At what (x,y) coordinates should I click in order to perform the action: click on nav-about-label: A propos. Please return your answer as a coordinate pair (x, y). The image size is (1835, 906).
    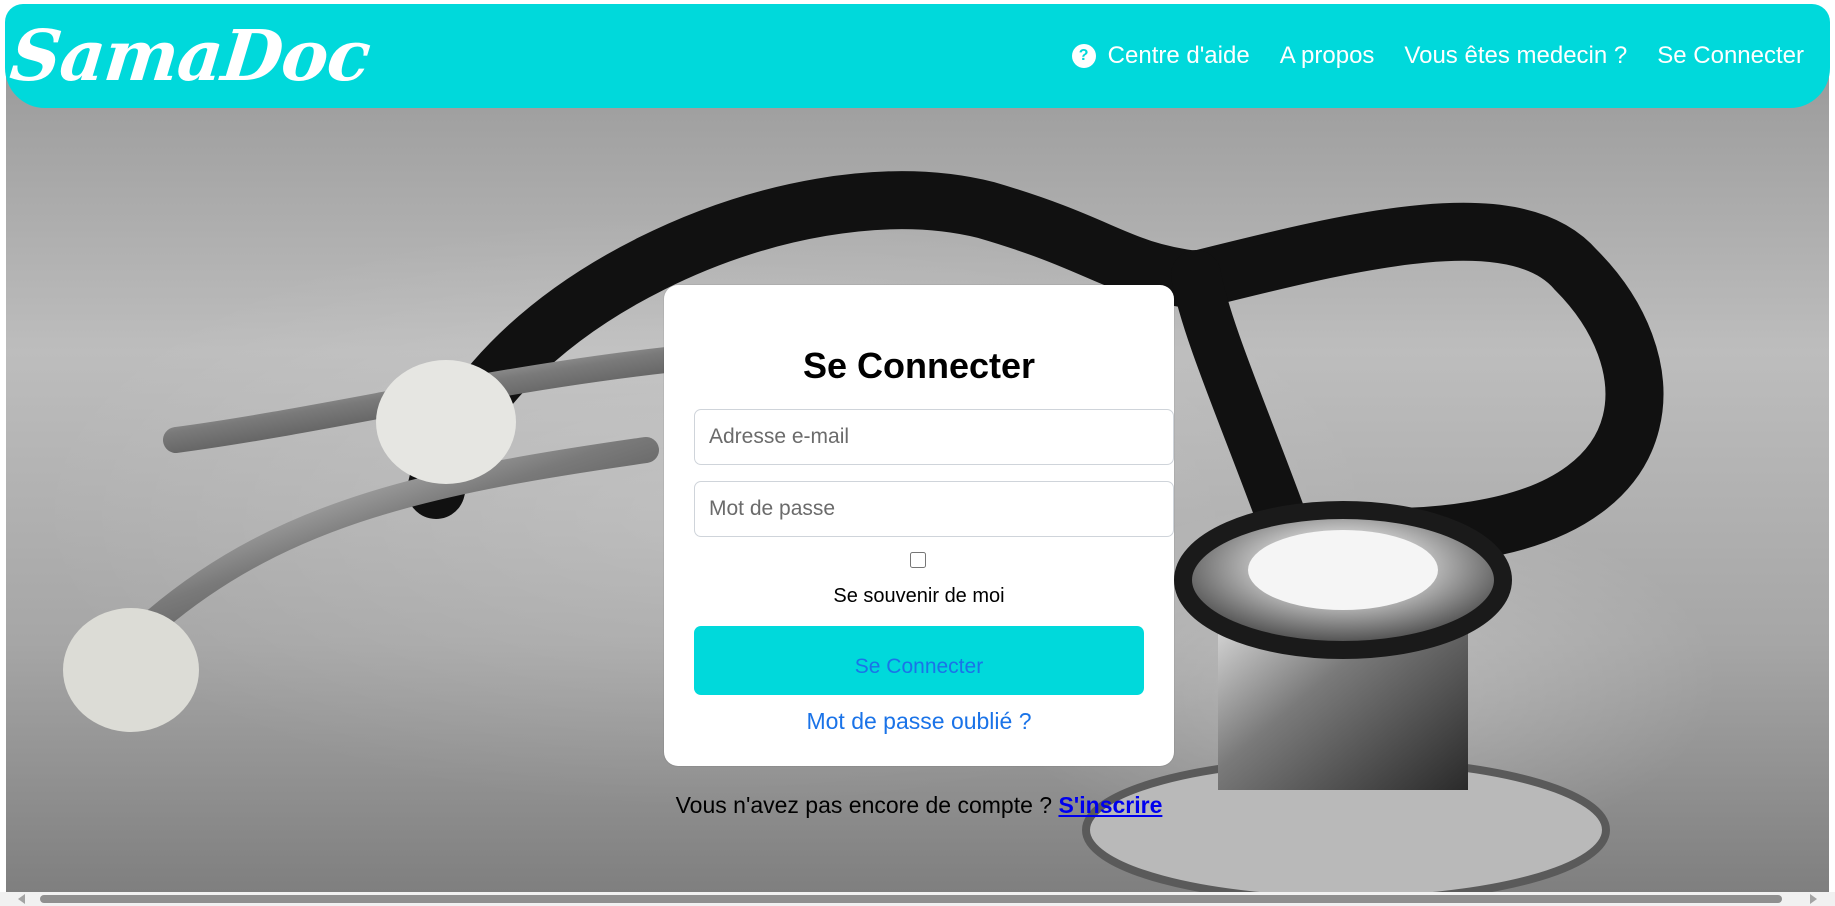
    Looking at the image, I should click on (1327, 55).